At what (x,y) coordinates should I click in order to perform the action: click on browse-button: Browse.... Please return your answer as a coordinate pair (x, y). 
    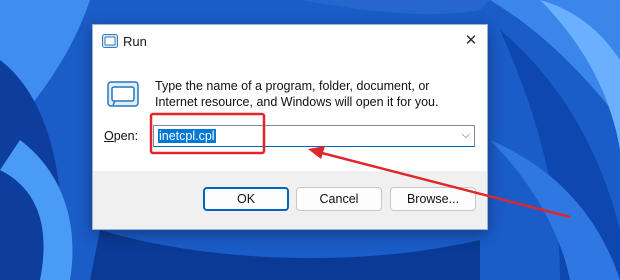
    Looking at the image, I should click on (433, 199).